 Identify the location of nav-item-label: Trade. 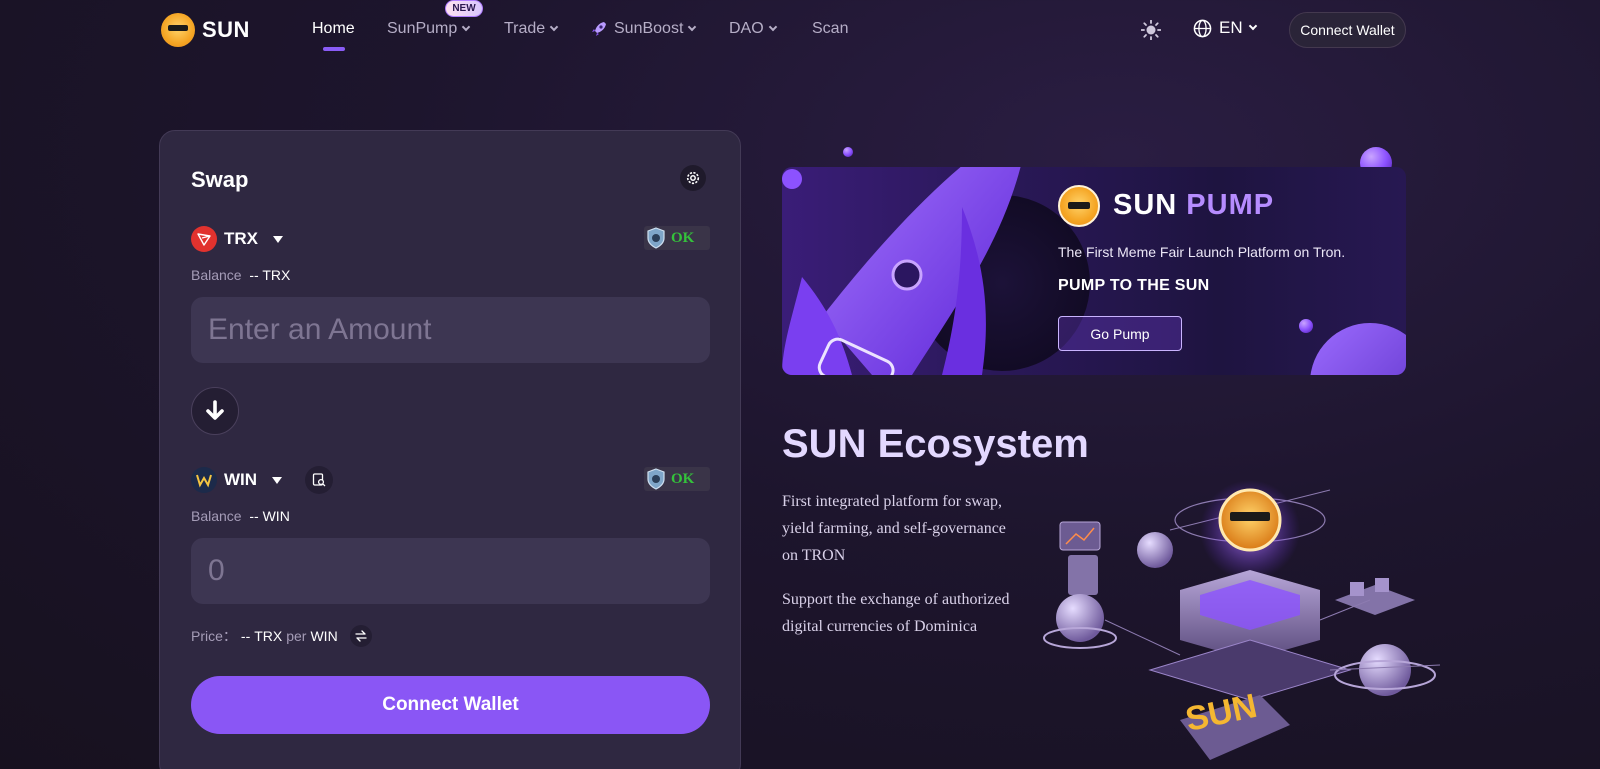
(525, 28).